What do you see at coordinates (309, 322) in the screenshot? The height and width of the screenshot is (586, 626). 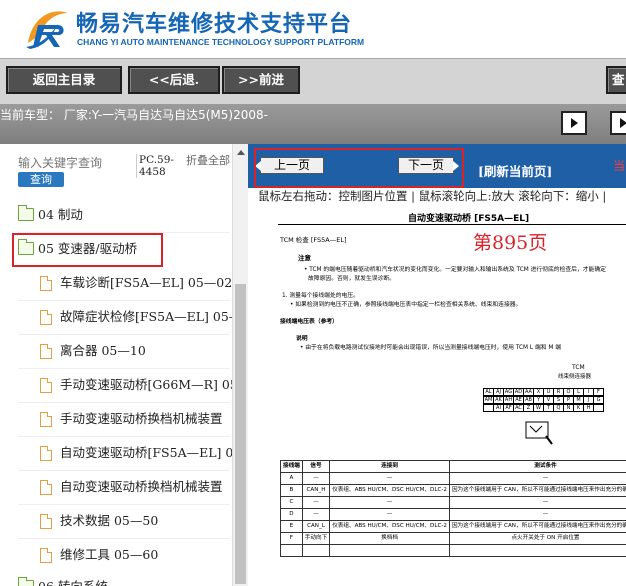 I see `doc-table-ref: 接线端电压表（参考）` at bounding box center [309, 322].